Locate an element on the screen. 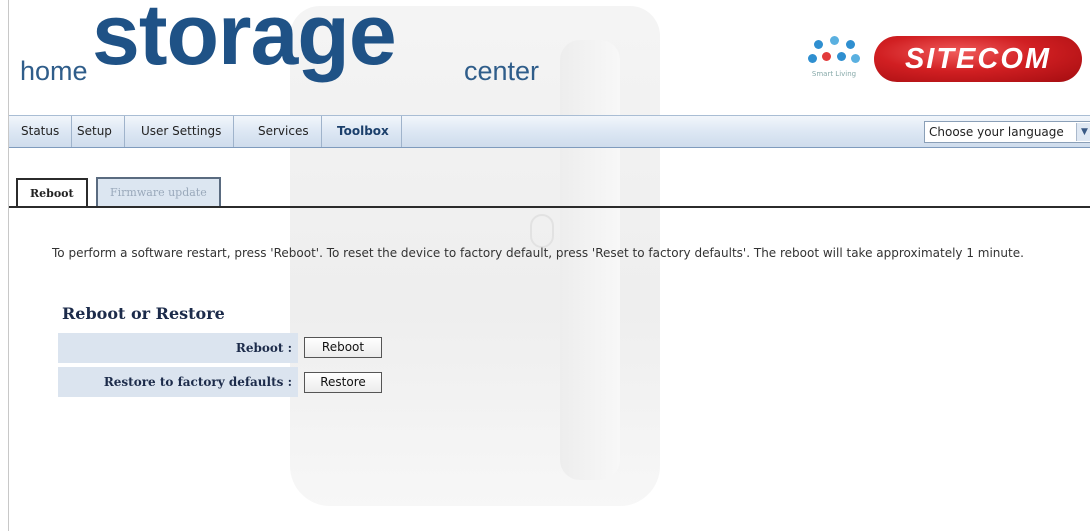 The image size is (1090, 531). smart-living-logo: Smart Living is located at coordinates (834, 61).